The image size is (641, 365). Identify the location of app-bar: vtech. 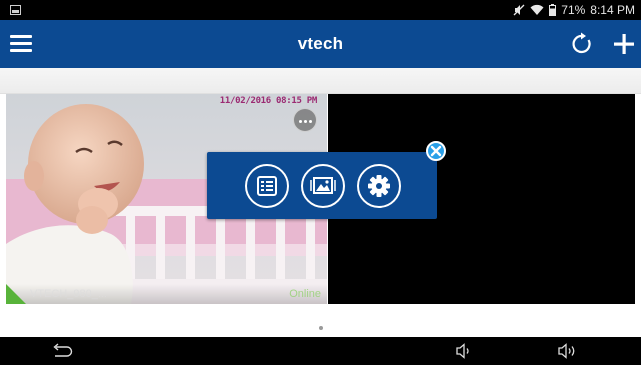
(320, 44).